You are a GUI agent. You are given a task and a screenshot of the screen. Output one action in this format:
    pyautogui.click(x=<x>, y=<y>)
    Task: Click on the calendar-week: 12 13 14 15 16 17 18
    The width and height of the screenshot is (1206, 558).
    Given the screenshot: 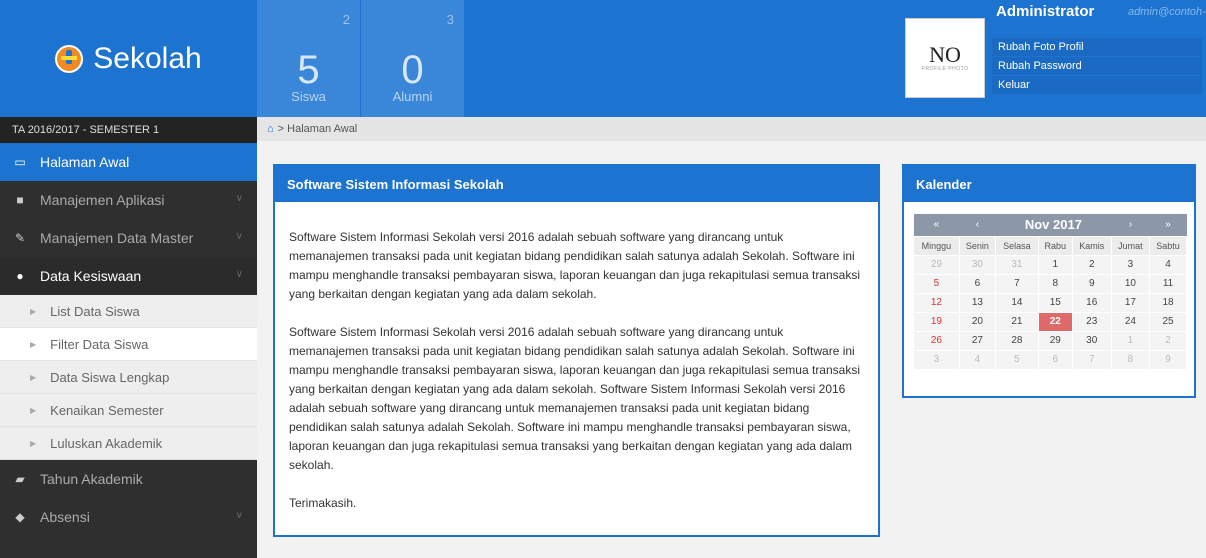 What is the action you would take?
    pyautogui.click(x=1050, y=302)
    